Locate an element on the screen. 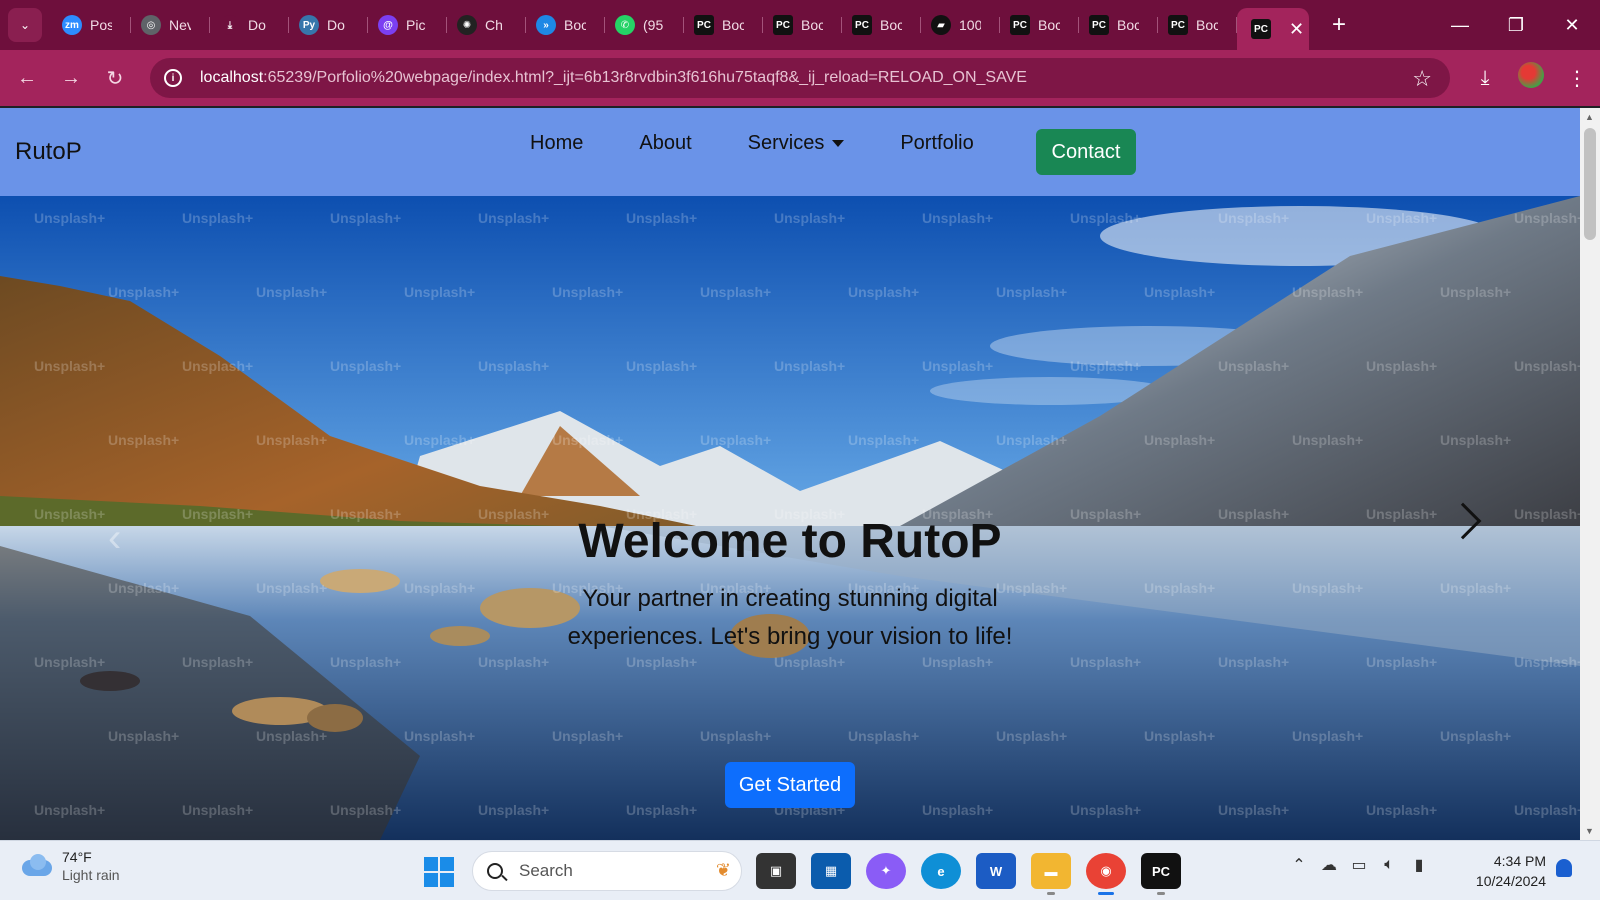  word-icon: W is located at coordinates (996, 871).